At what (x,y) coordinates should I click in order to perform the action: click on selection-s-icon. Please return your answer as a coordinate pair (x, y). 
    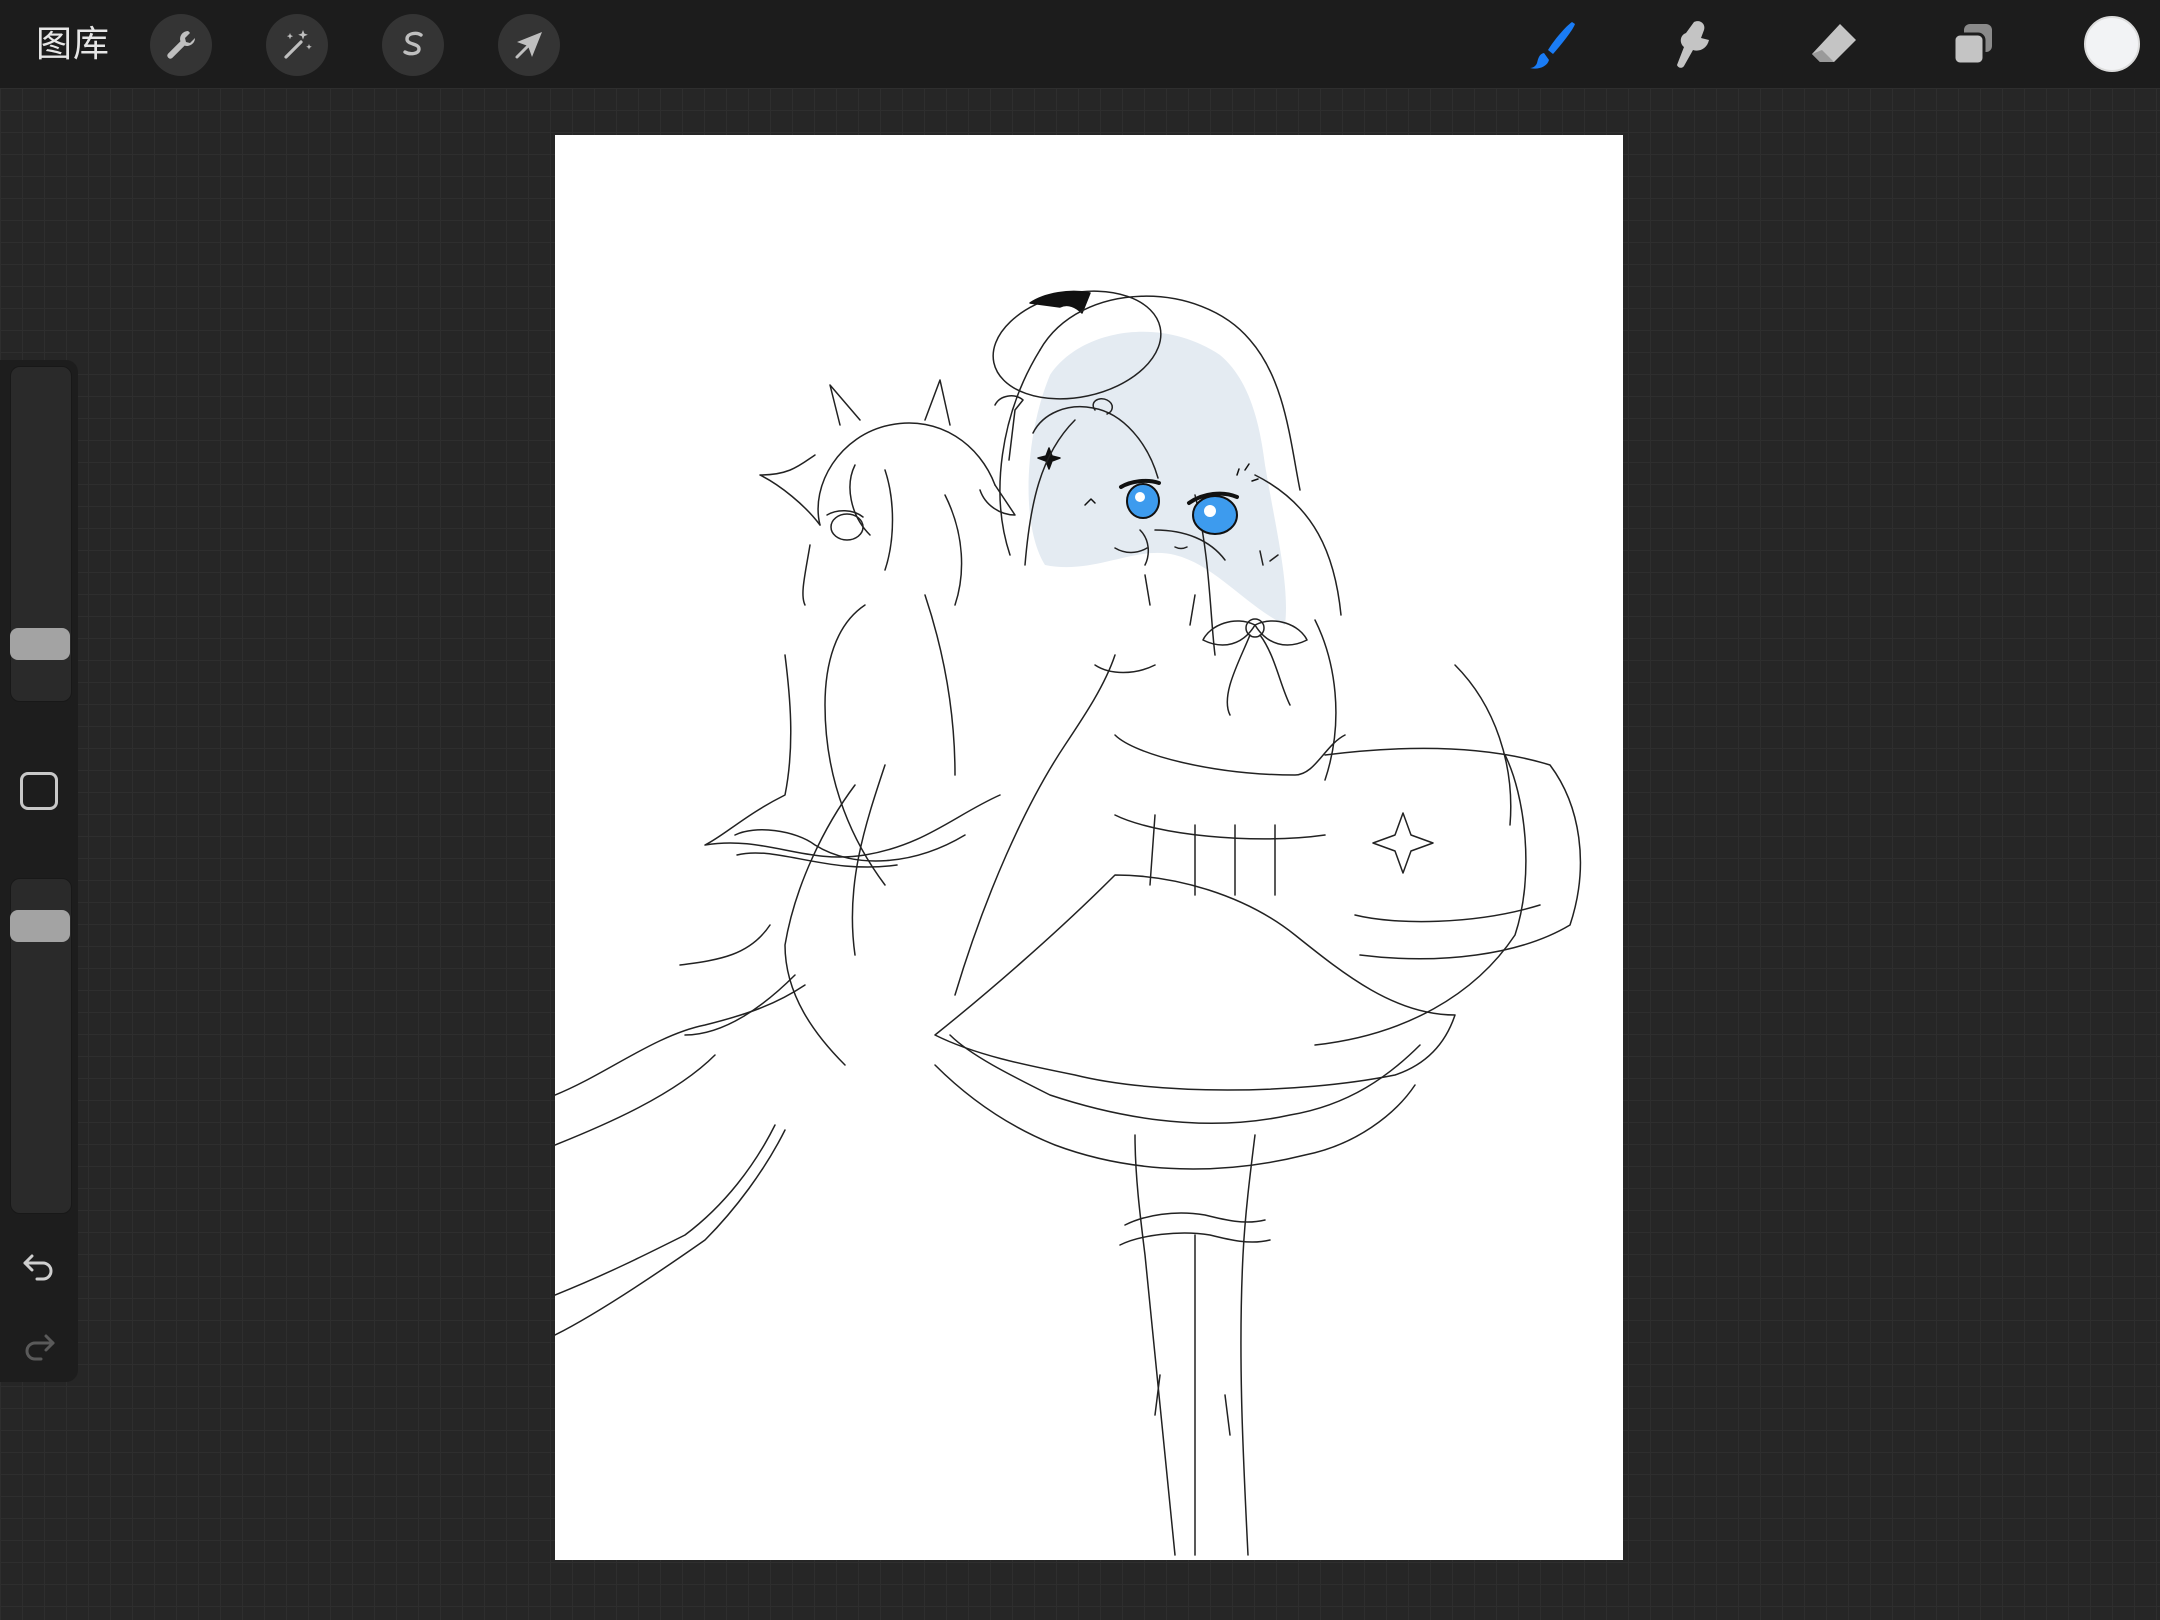
    Looking at the image, I should click on (413, 43).